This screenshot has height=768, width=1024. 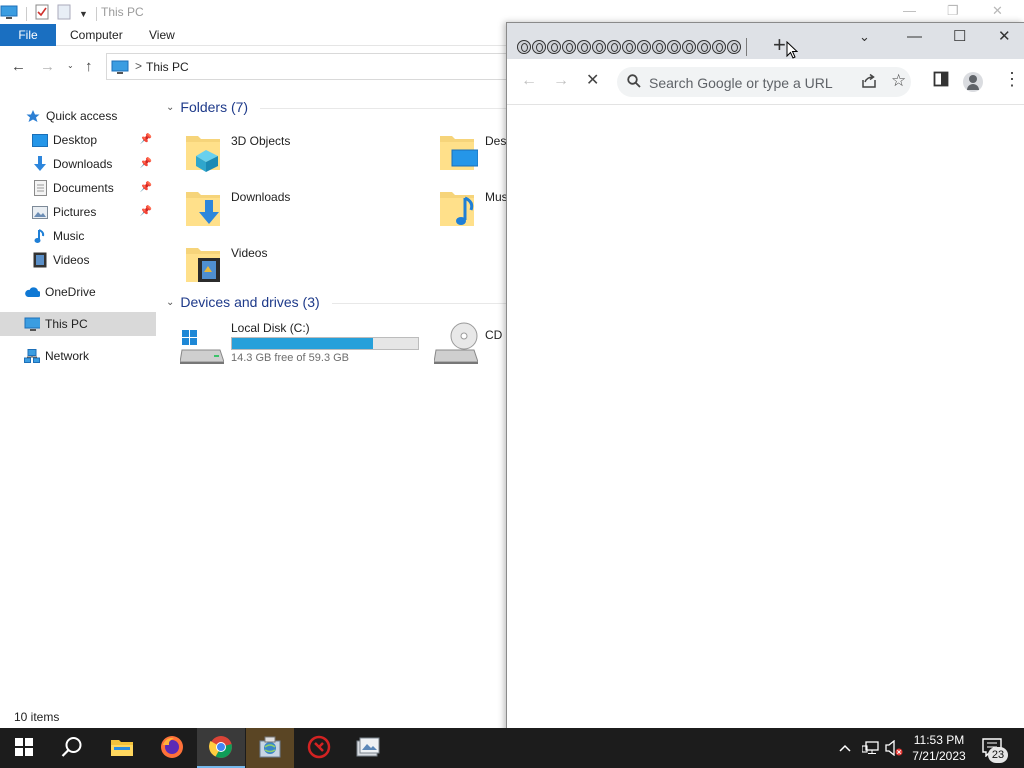 I want to click on clock-date: 7/21/2023, so click(x=939, y=756).